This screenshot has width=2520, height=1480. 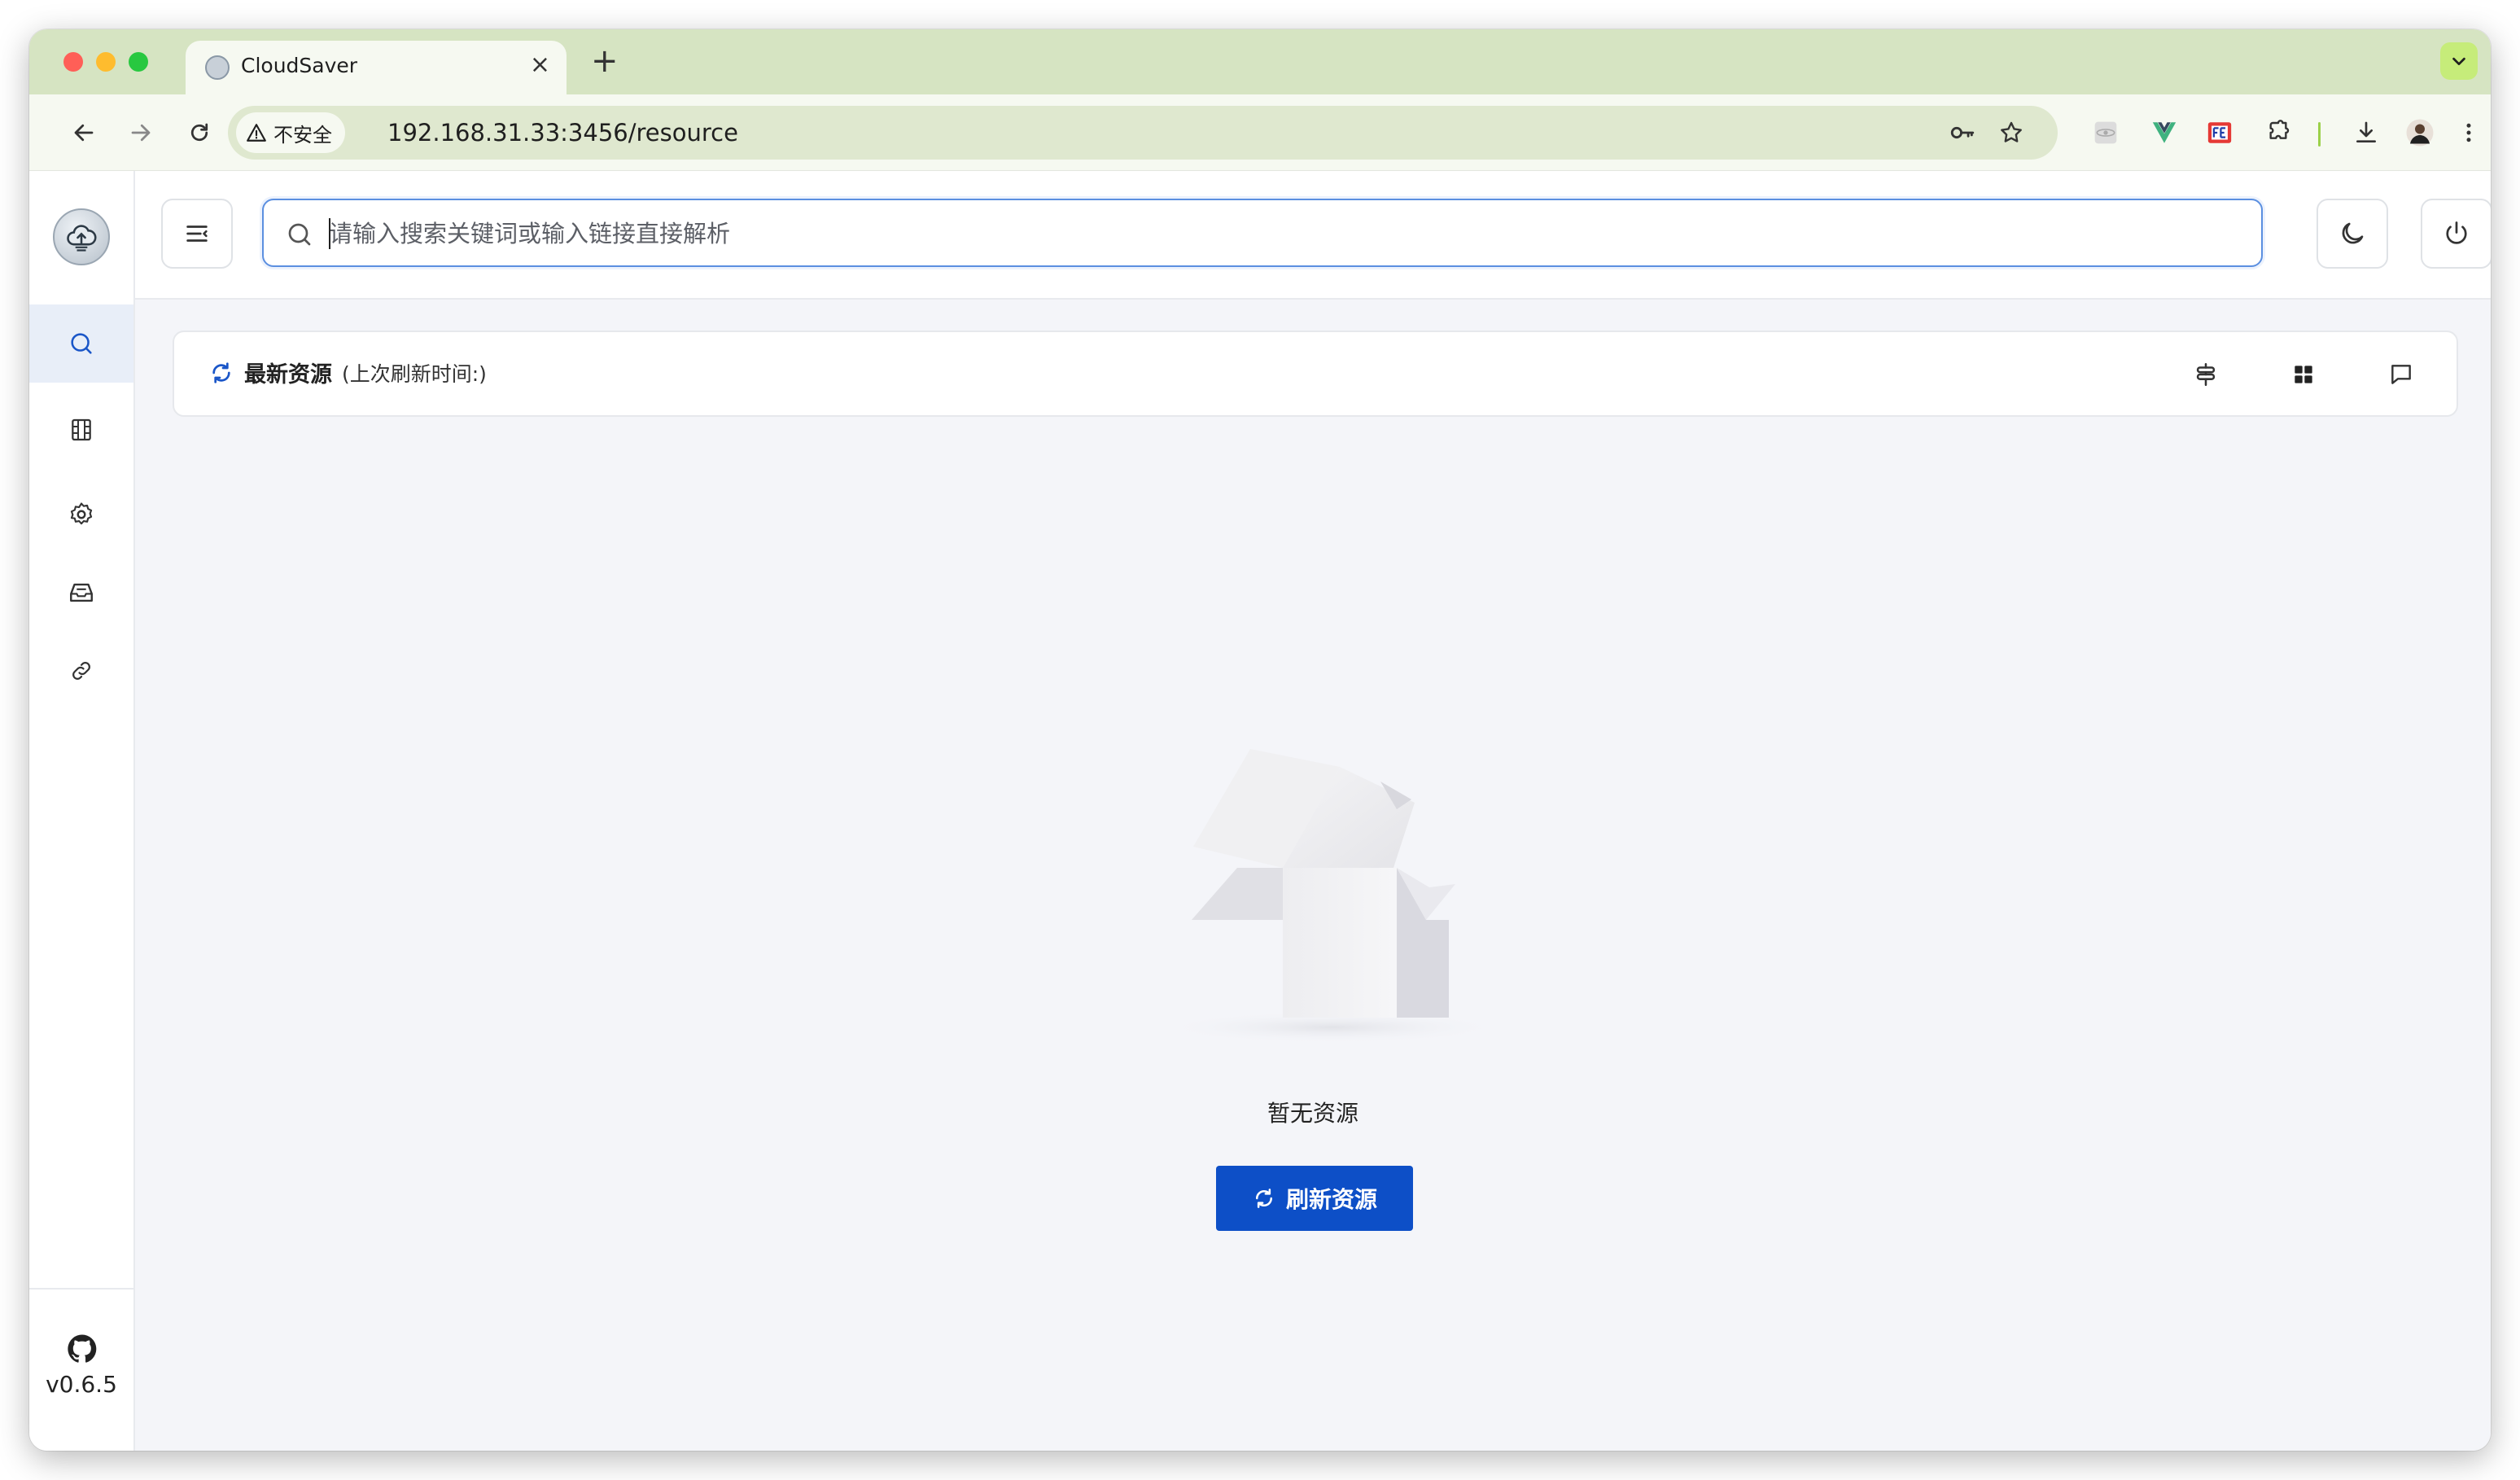 I want to click on filter-button, so click(x=2205, y=374).